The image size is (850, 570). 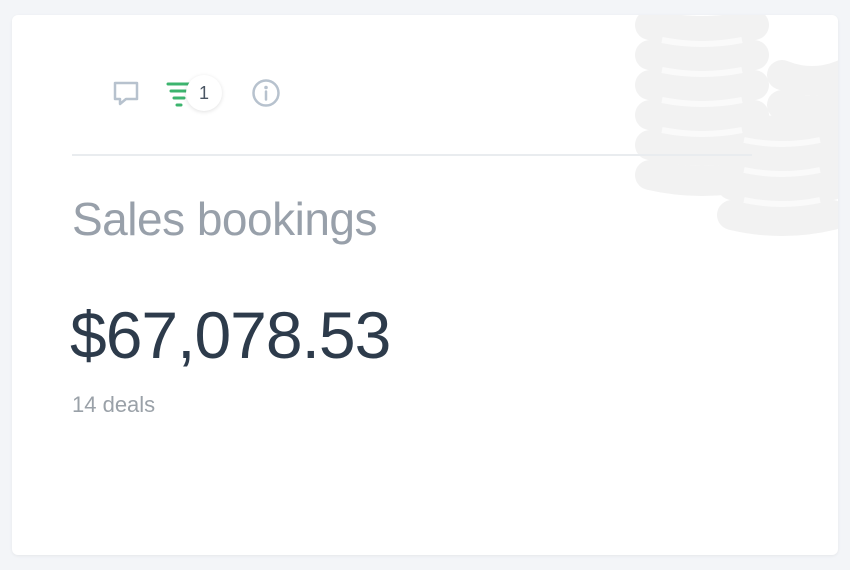 I want to click on card-toolbar: 1, so click(x=196, y=93).